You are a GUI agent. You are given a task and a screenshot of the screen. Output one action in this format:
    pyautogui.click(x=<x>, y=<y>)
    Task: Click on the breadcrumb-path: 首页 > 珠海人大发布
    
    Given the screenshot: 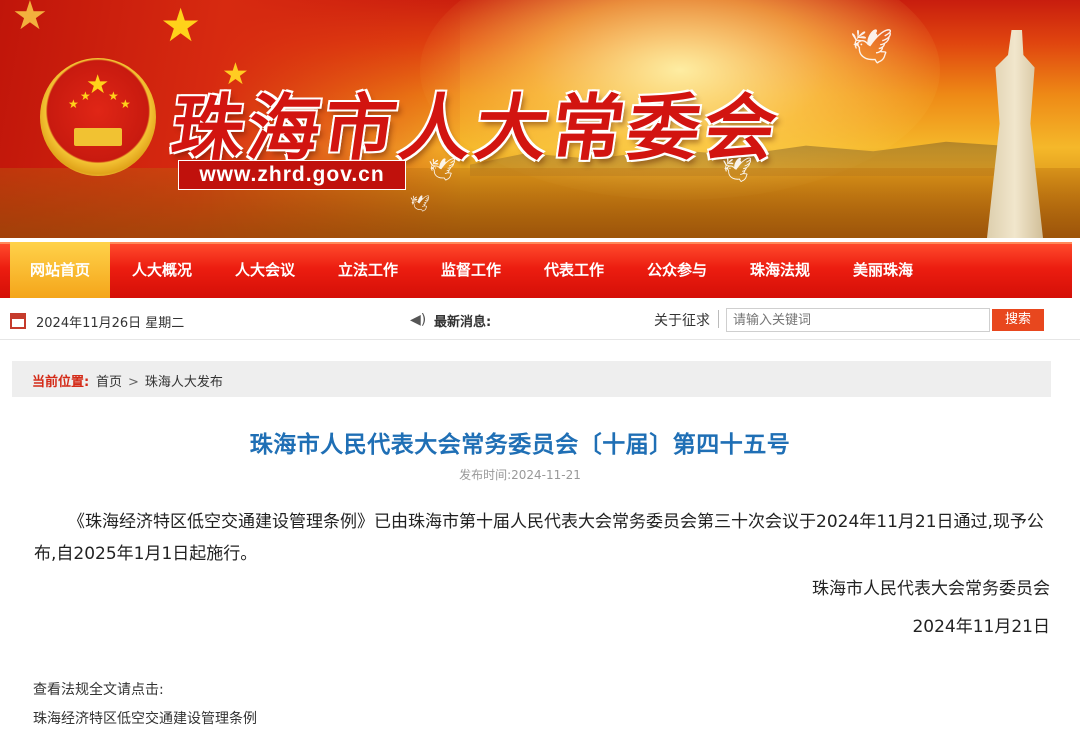 What is the action you would take?
    pyautogui.click(x=159, y=380)
    